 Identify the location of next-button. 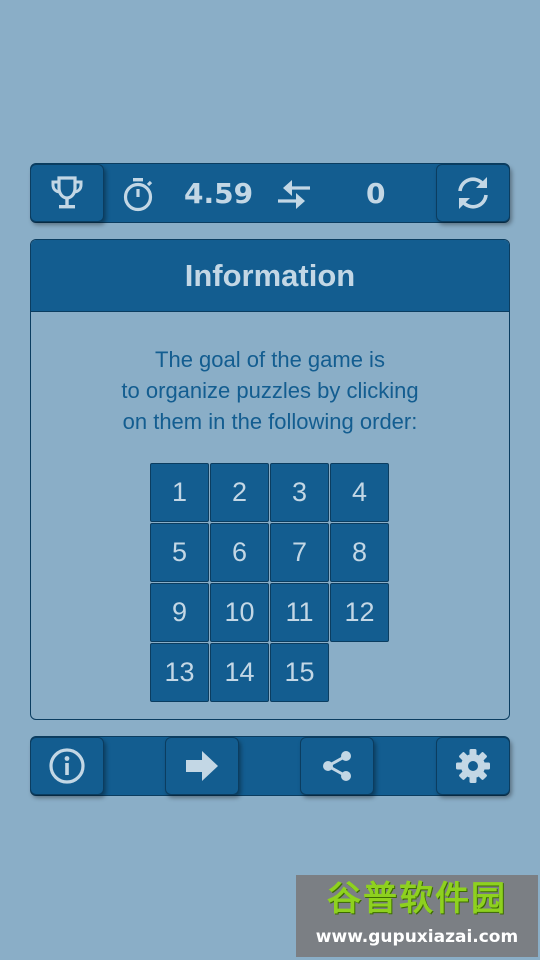
(202, 766).